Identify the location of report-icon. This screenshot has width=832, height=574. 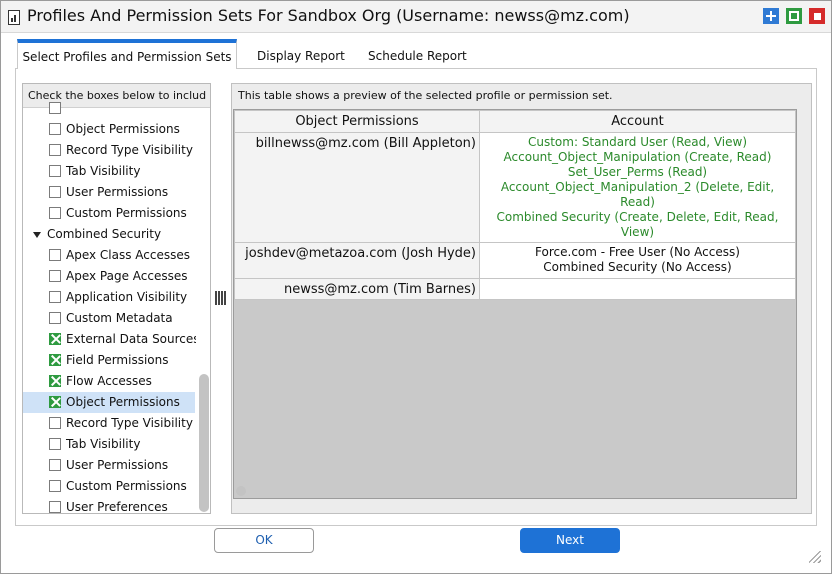
(14, 17).